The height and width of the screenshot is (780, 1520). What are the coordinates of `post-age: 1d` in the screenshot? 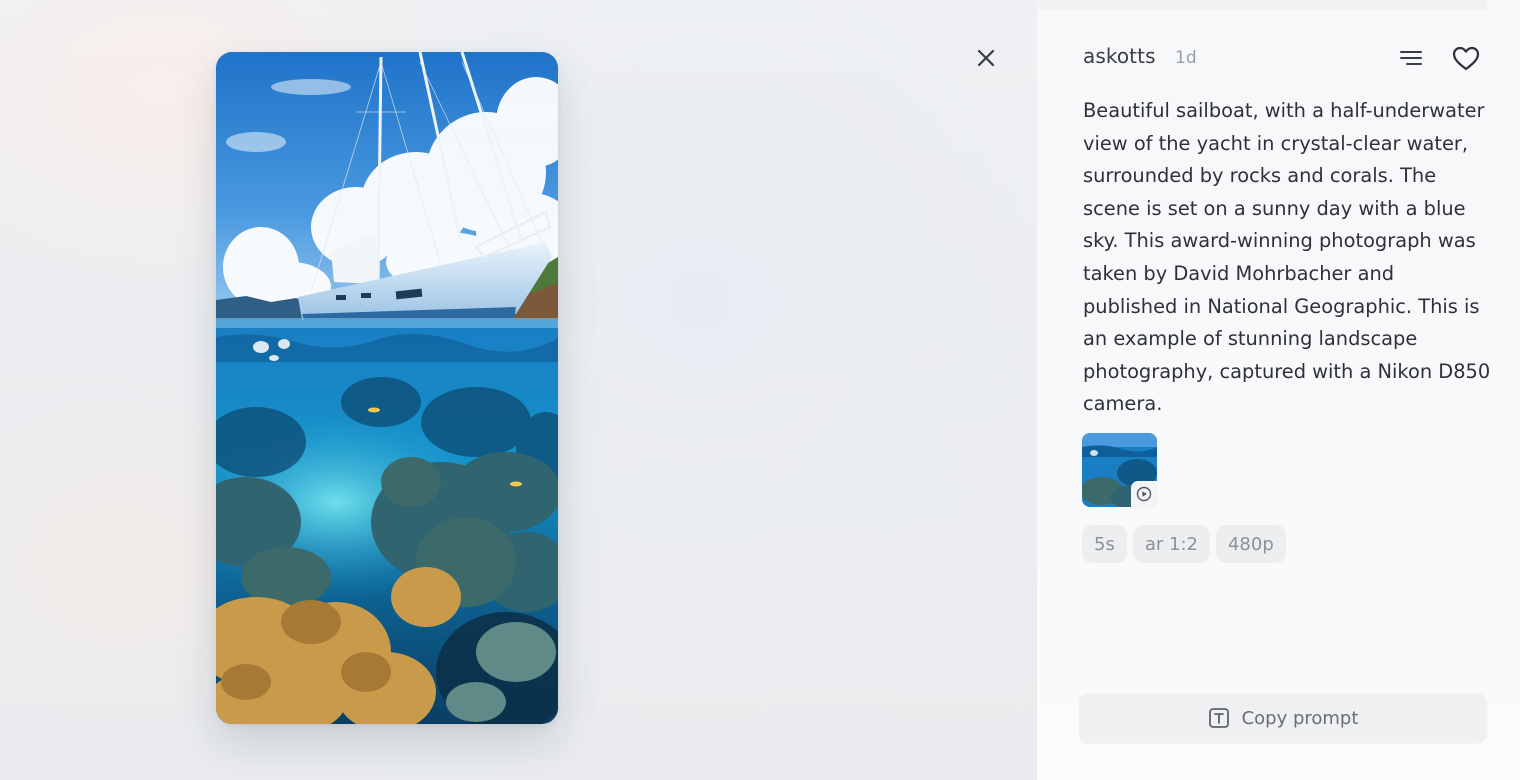 It's located at (1186, 58).